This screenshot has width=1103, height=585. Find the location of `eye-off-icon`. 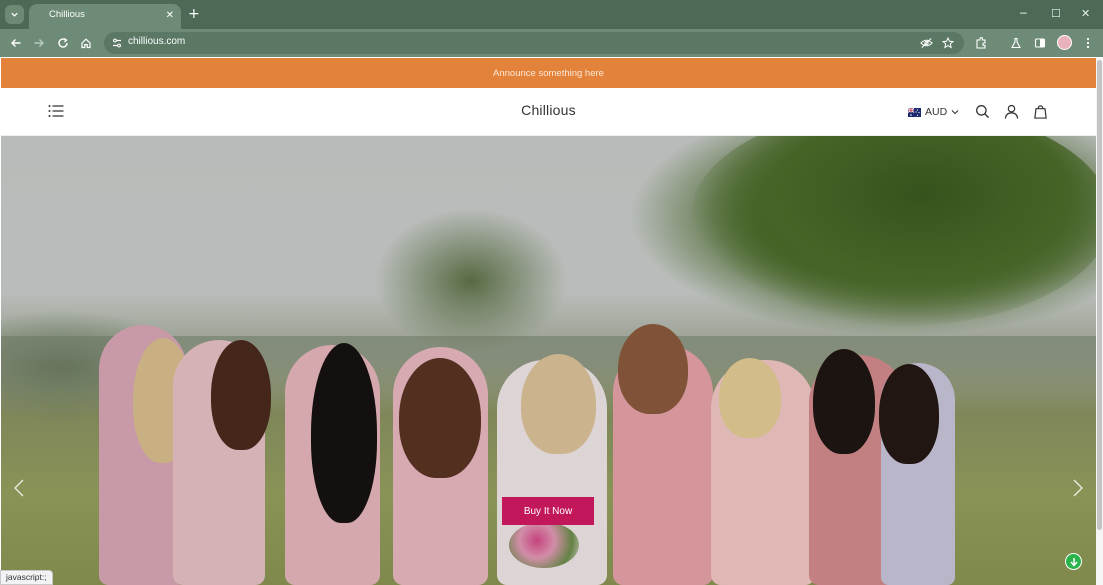

eye-off-icon is located at coordinates (926, 43).